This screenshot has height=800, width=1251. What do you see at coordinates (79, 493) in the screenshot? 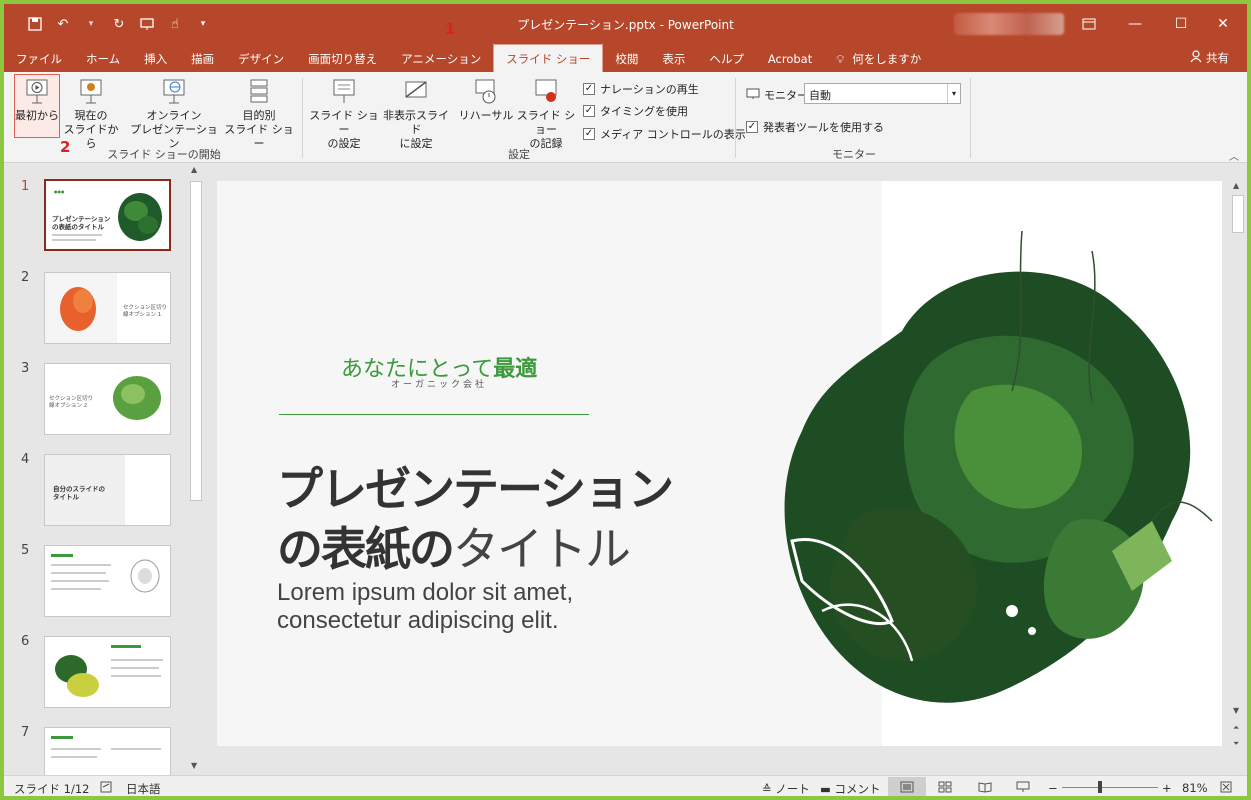
I see `thumb-title: 自分のスライドの タイトル` at bounding box center [79, 493].